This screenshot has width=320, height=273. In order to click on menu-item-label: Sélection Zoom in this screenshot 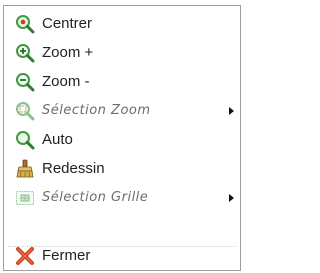, I will do `click(96, 110)`.